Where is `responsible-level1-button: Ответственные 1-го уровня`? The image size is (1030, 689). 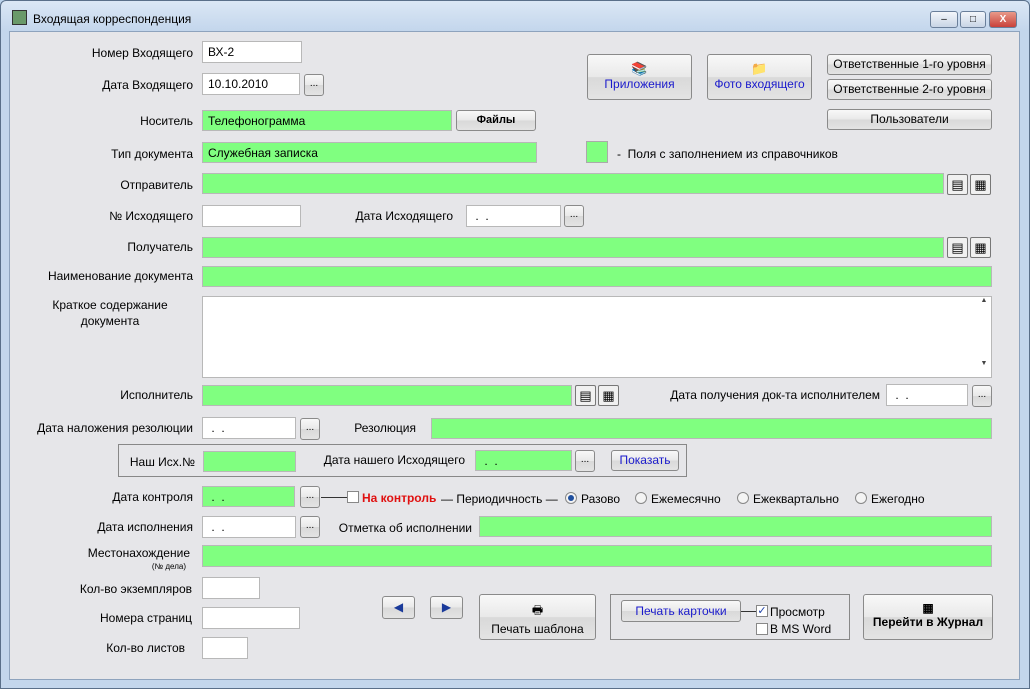
responsible-level1-button: Ответственные 1-го уровня is located at coordinates (909, 64).